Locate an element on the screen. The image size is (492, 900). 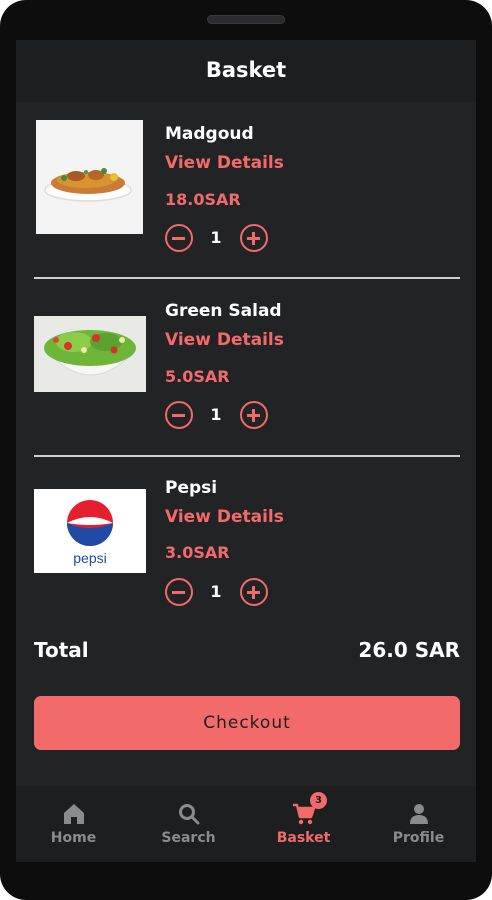
page-title: Basket is located at coordinates (246, 70).